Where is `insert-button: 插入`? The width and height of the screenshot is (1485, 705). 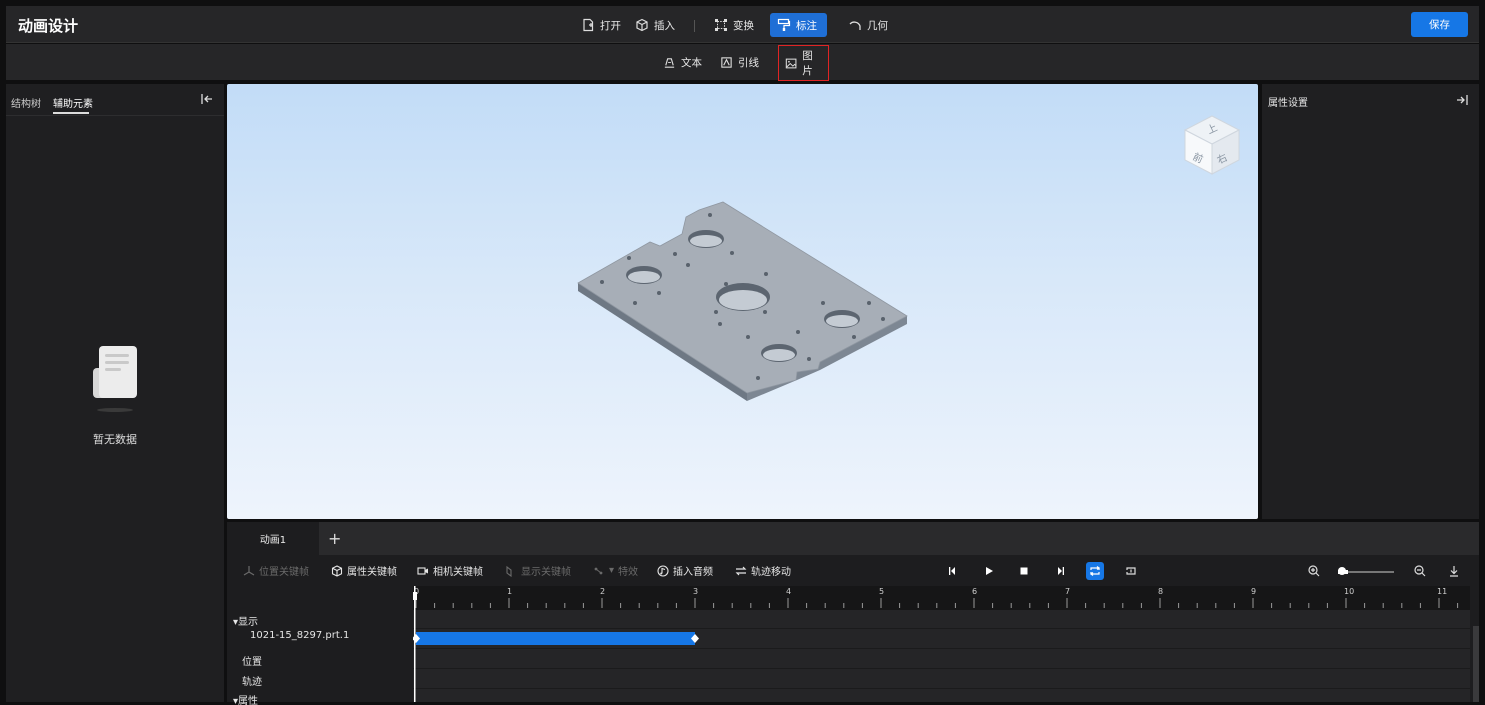
insert-button: 插入 is located at coordinates (655, 25).